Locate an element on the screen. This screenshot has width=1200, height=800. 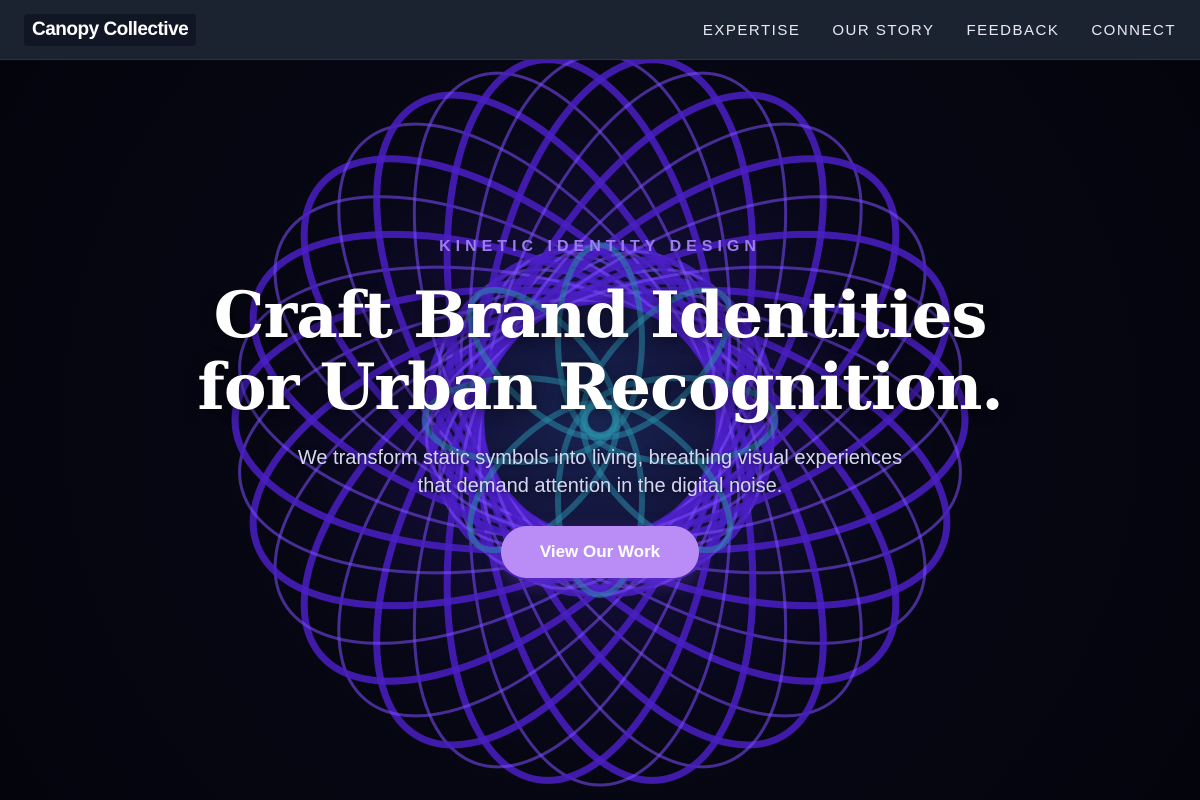
nav-link-expertise: EXPERTISE is located at coordinates (751, 30).